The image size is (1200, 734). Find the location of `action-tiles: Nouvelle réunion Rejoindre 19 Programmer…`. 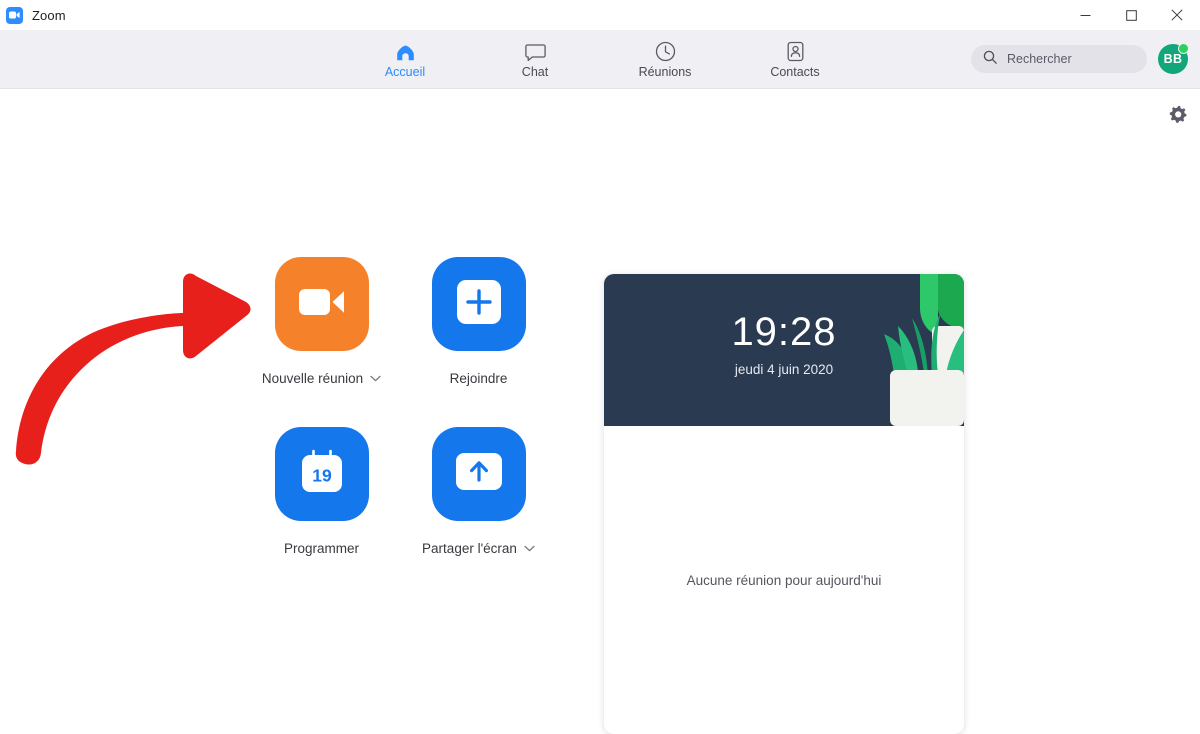

action-tiles: Nouvelle réunion Rejoindre 19 Programmer… is located at coordinates (400, 427).